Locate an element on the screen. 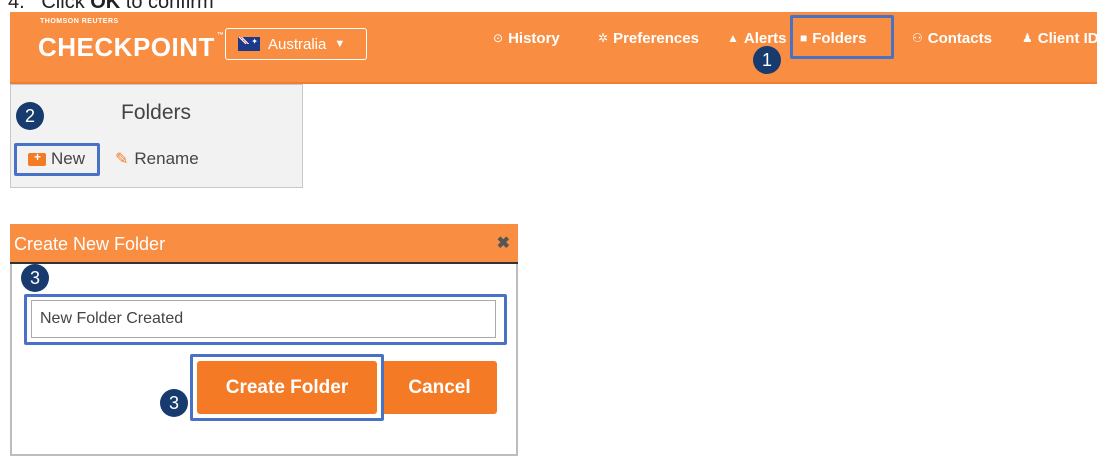 This screenshot has height=456, width=1097. callout-badge-1: 1 is located at coordinates (767, 60).